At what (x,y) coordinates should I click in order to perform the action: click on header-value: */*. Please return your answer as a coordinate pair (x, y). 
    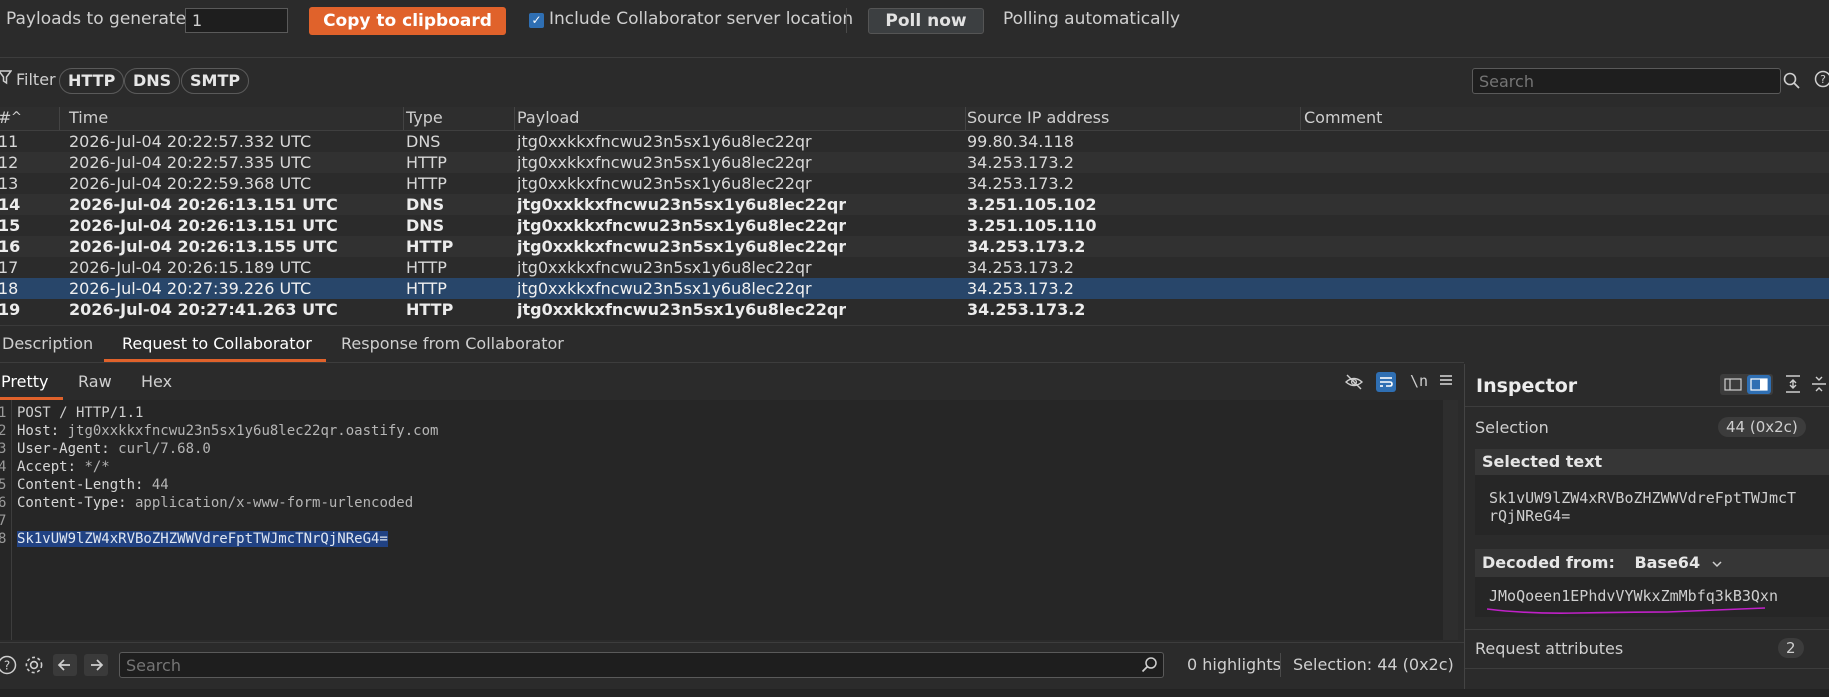
    Looking at the image, I should click on (93, 467).